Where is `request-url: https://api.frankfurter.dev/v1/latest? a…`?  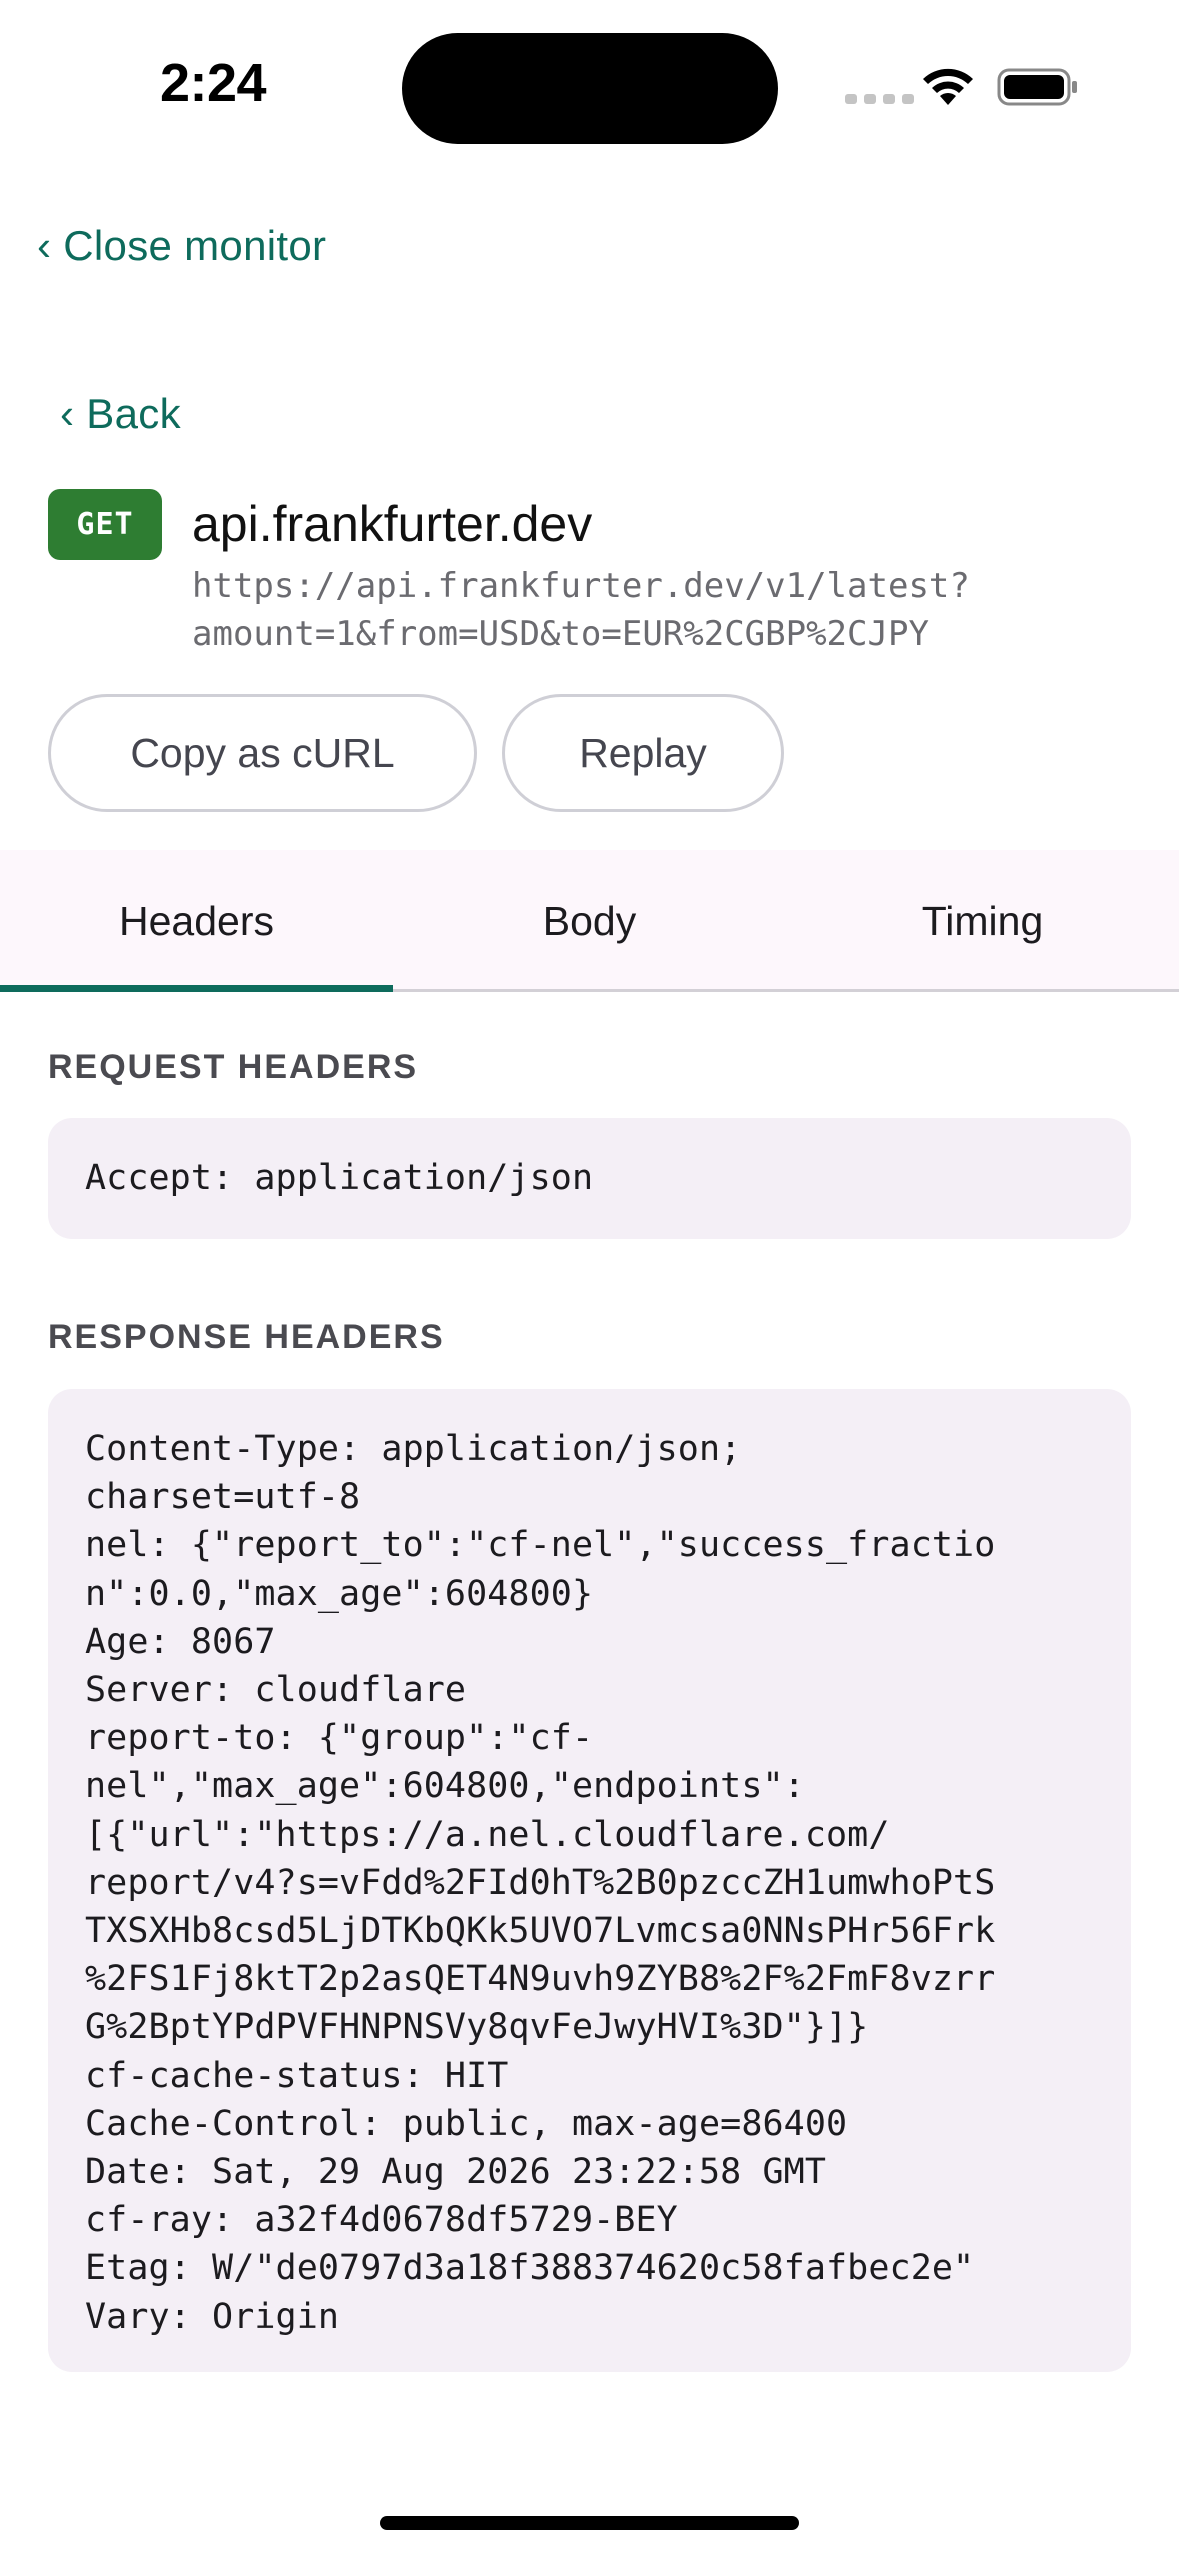
request-url: https://api.frankfurter.dev/v1/latest? a… is located at coordinates (657, 610).